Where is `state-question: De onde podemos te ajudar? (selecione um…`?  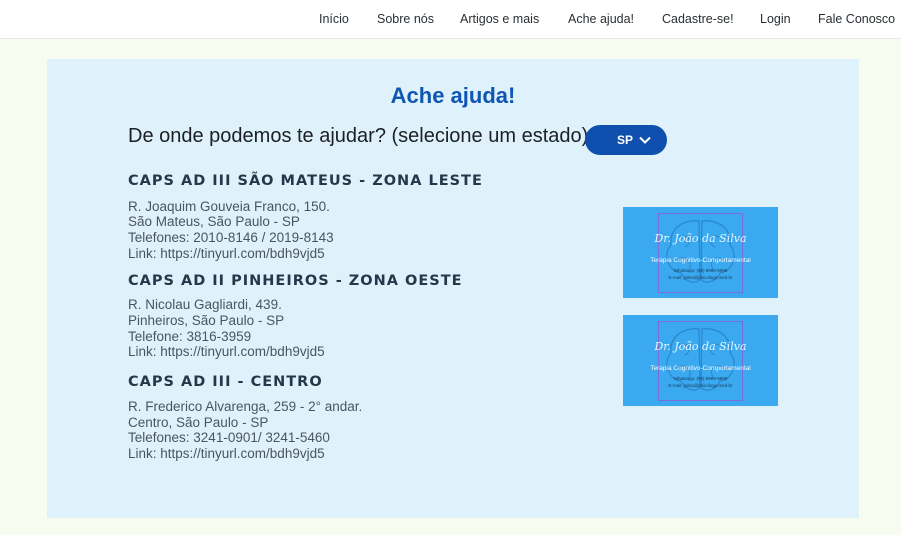
state-question: De onde podemos te ajudar? (selecione um… is located at coordinates (358, 136).